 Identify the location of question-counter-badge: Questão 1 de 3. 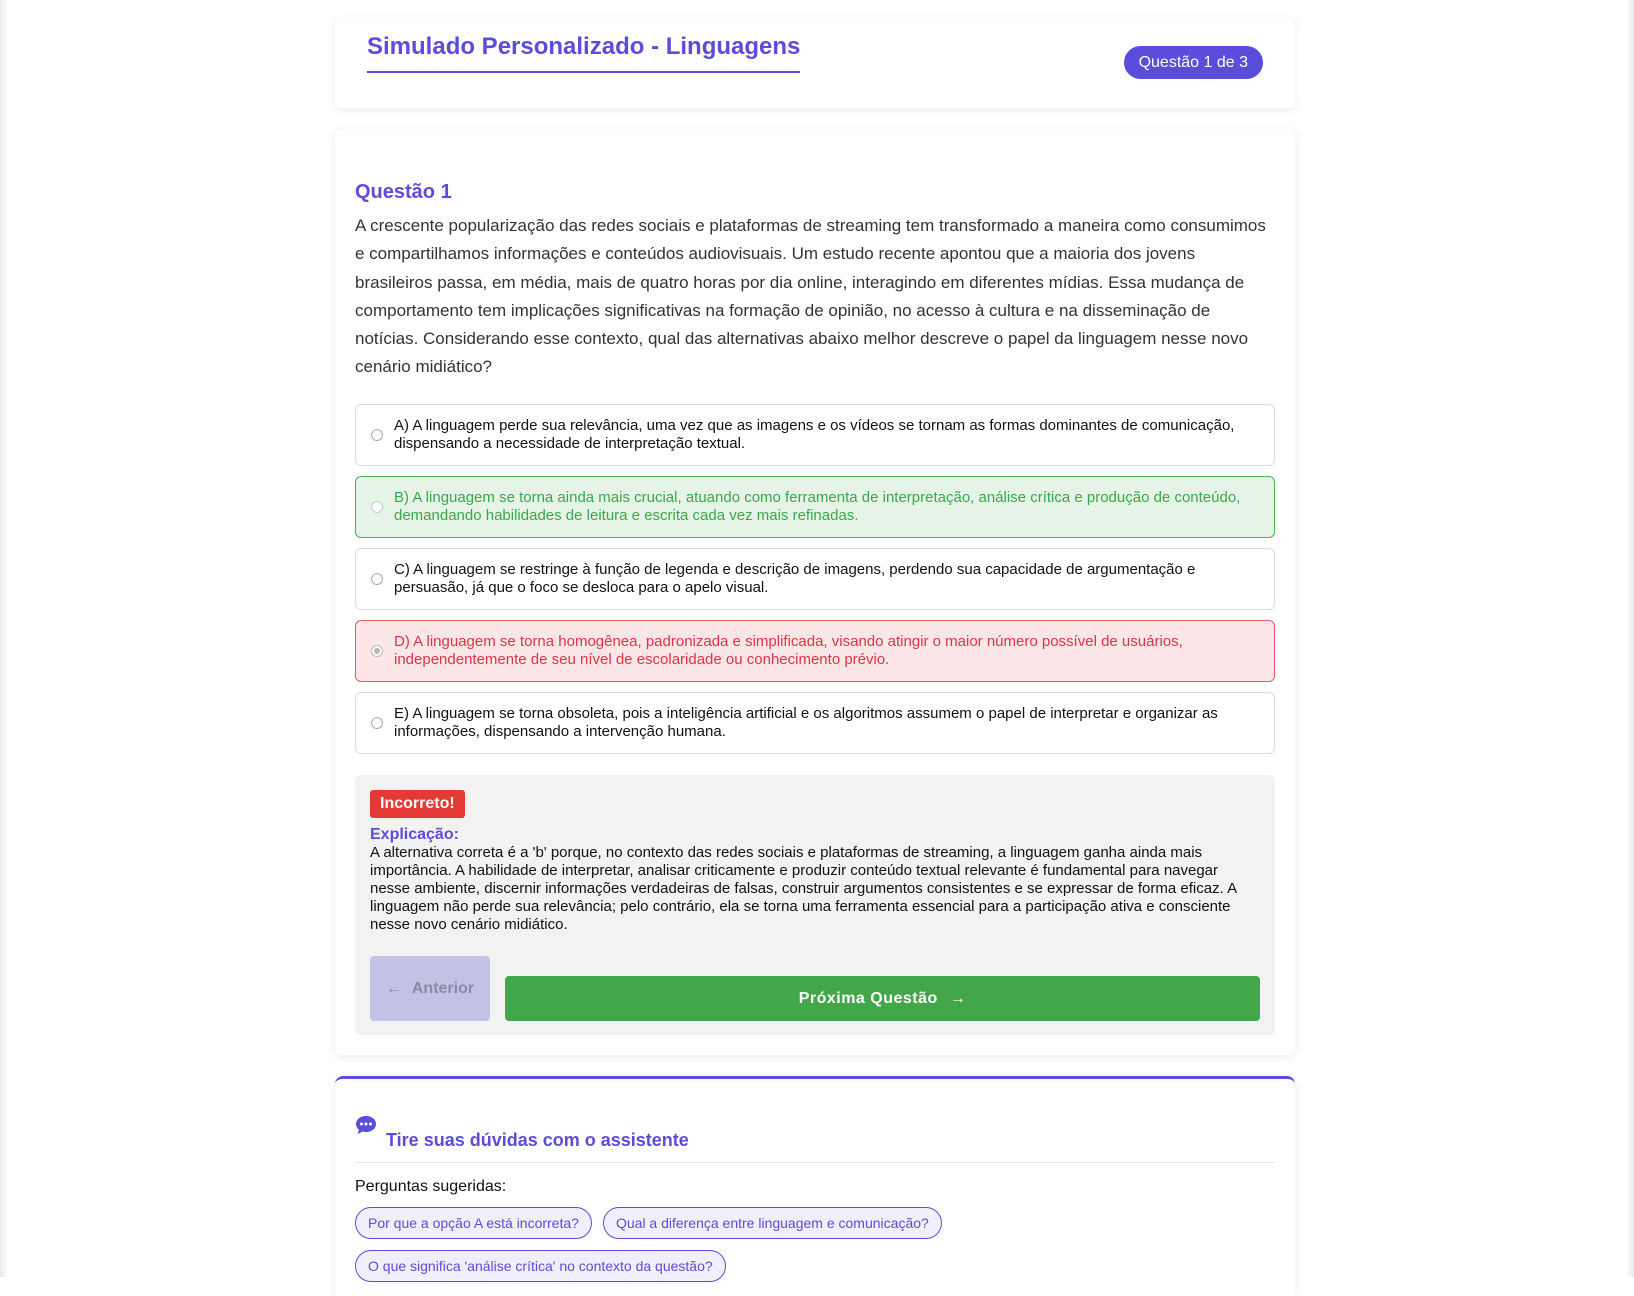
(1193, 62).